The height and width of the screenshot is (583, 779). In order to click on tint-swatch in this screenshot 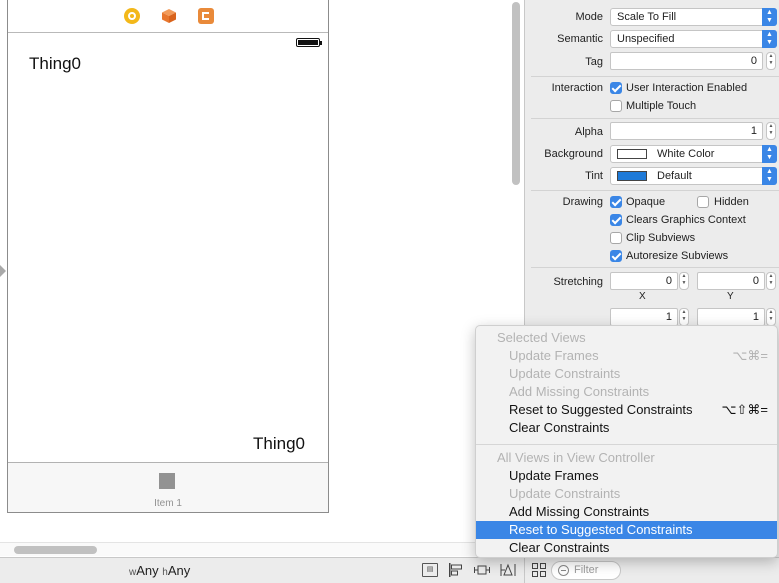, I will do `click(632, 176)`.